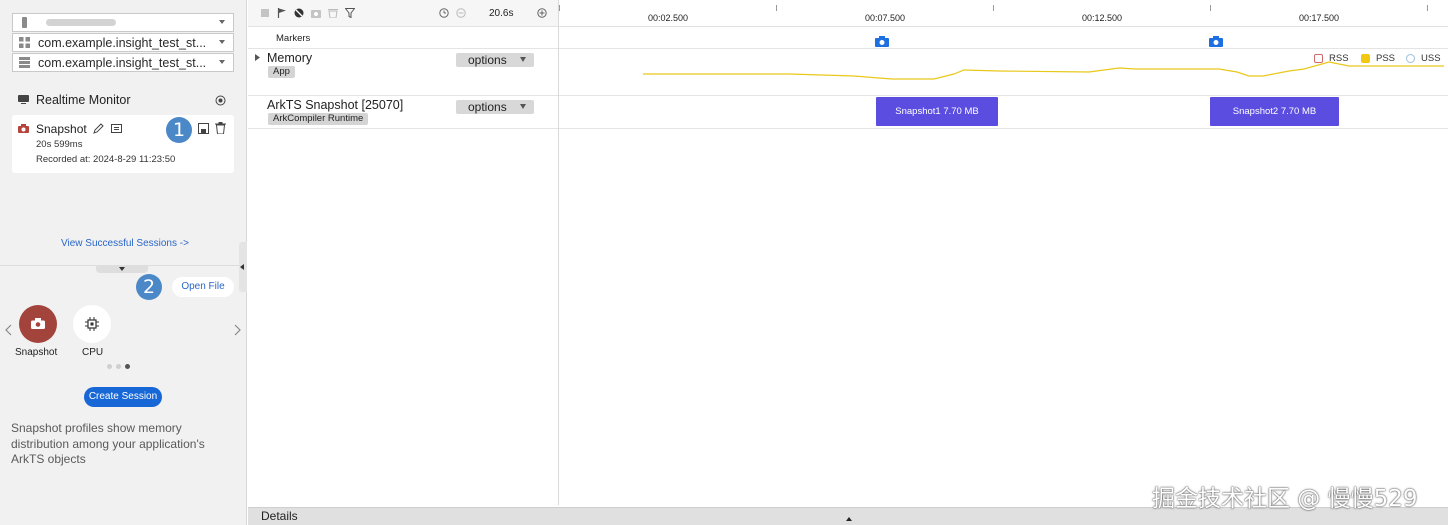 Image resolution: width=1448 pixels, height=525 pixels. Describe the element at coordinates (1274, 111) in the screenshot. I see `snapshot-block: Snapshot2 7.70 MB` at that location.